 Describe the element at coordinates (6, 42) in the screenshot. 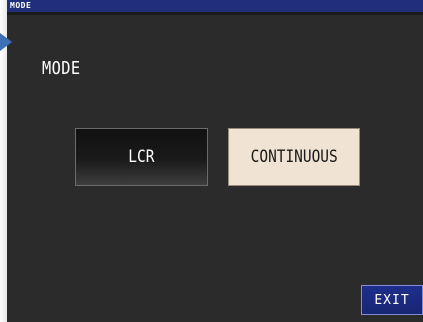

I see `pointer-arrow-icon` at that location.